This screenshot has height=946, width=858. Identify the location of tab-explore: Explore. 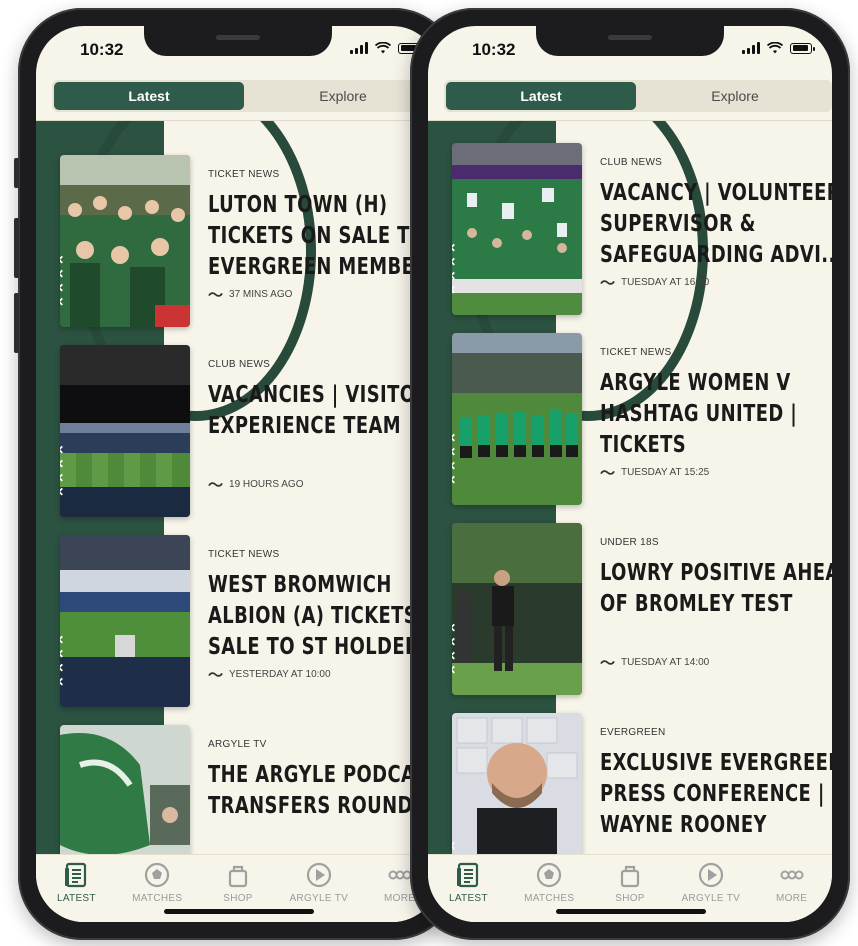
(735, 96).